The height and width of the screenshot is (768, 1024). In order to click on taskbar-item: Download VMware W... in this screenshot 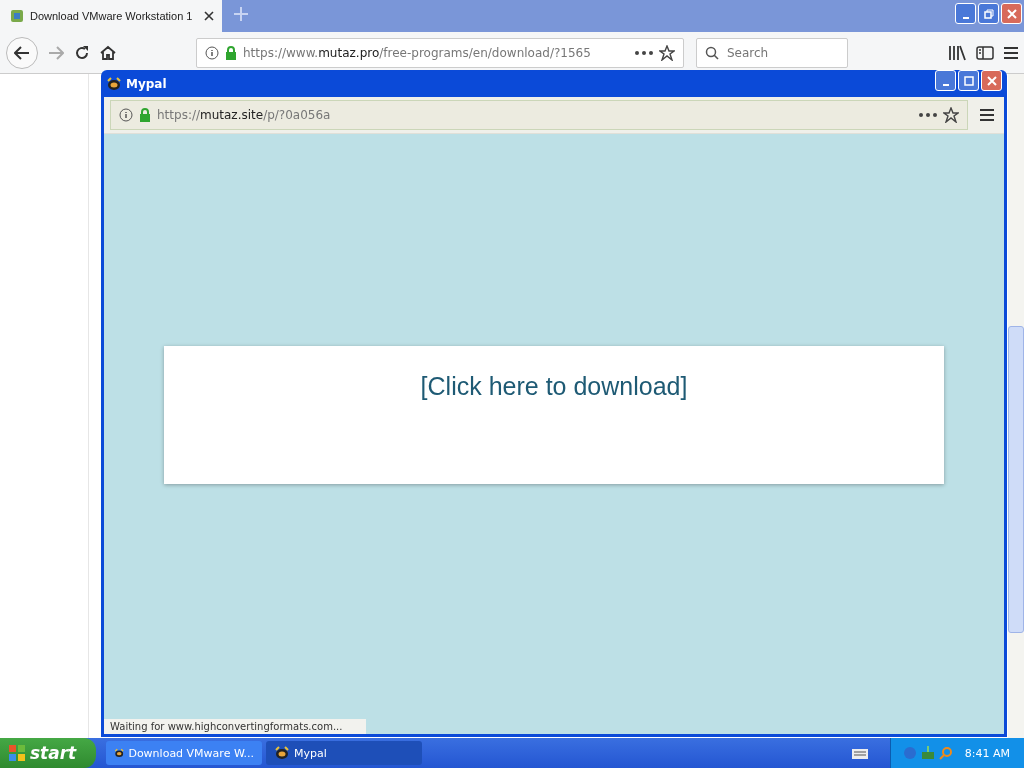, I will do `click(184, 753)`.